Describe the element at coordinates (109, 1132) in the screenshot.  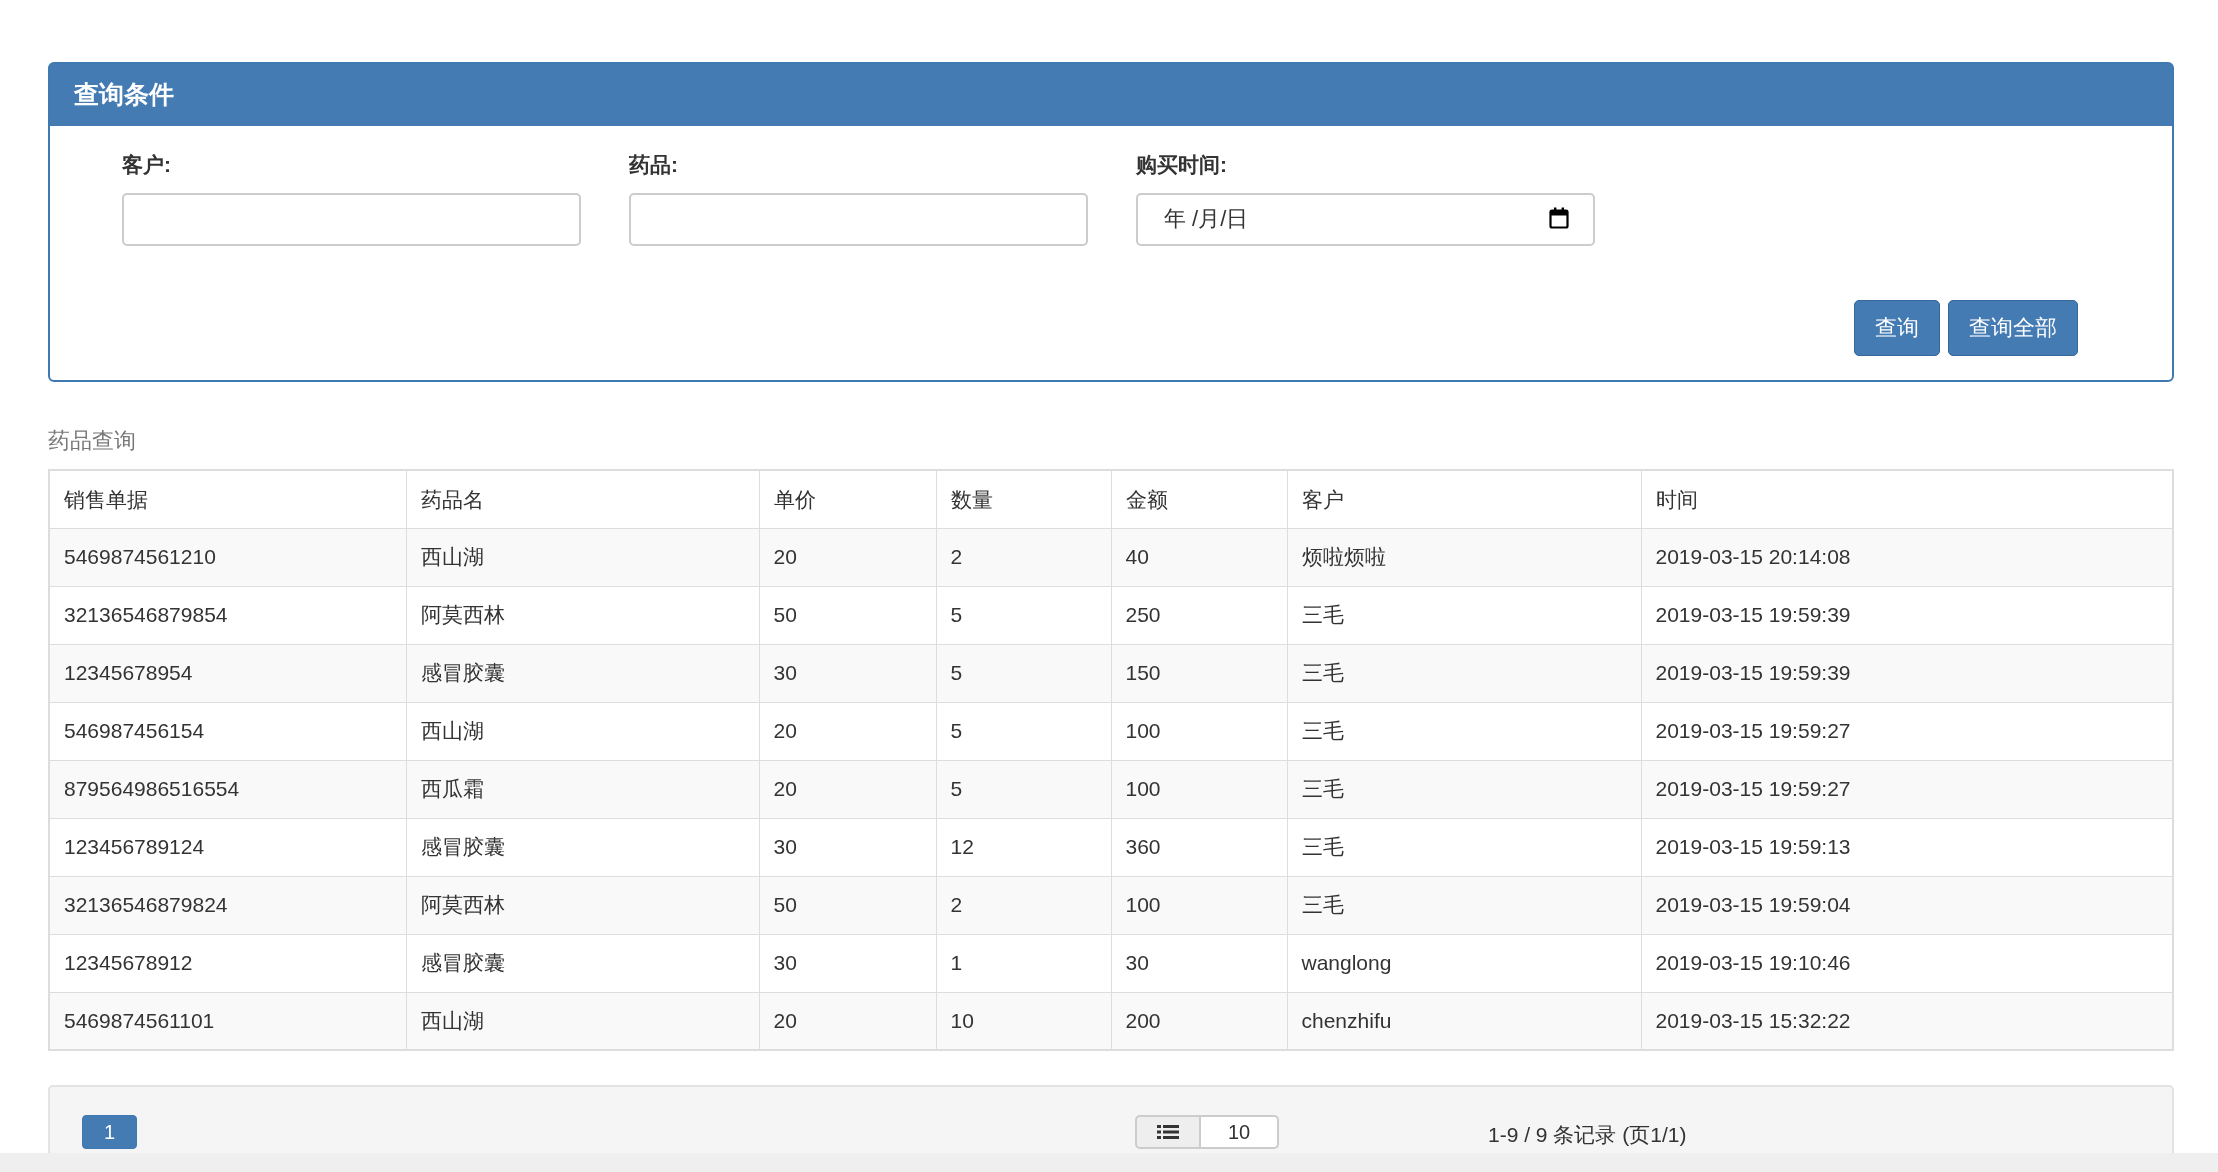
I see `page-button: 1` at that location.